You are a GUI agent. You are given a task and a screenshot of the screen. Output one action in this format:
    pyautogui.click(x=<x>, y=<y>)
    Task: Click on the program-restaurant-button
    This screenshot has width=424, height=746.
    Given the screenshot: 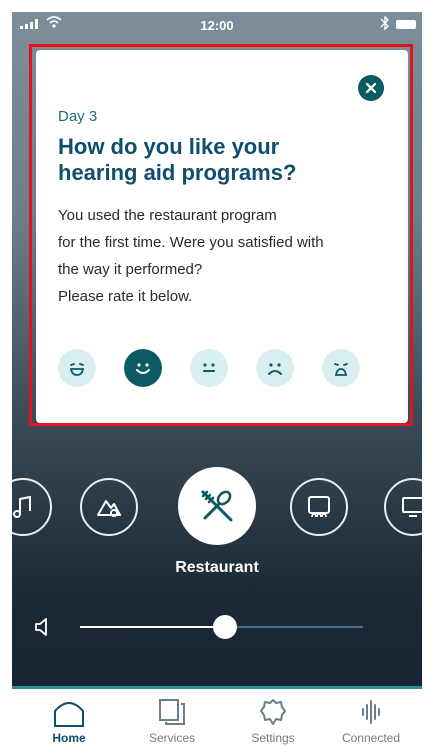 What is the action you would take?
    pyautogui.click(x=217, y=506)
    